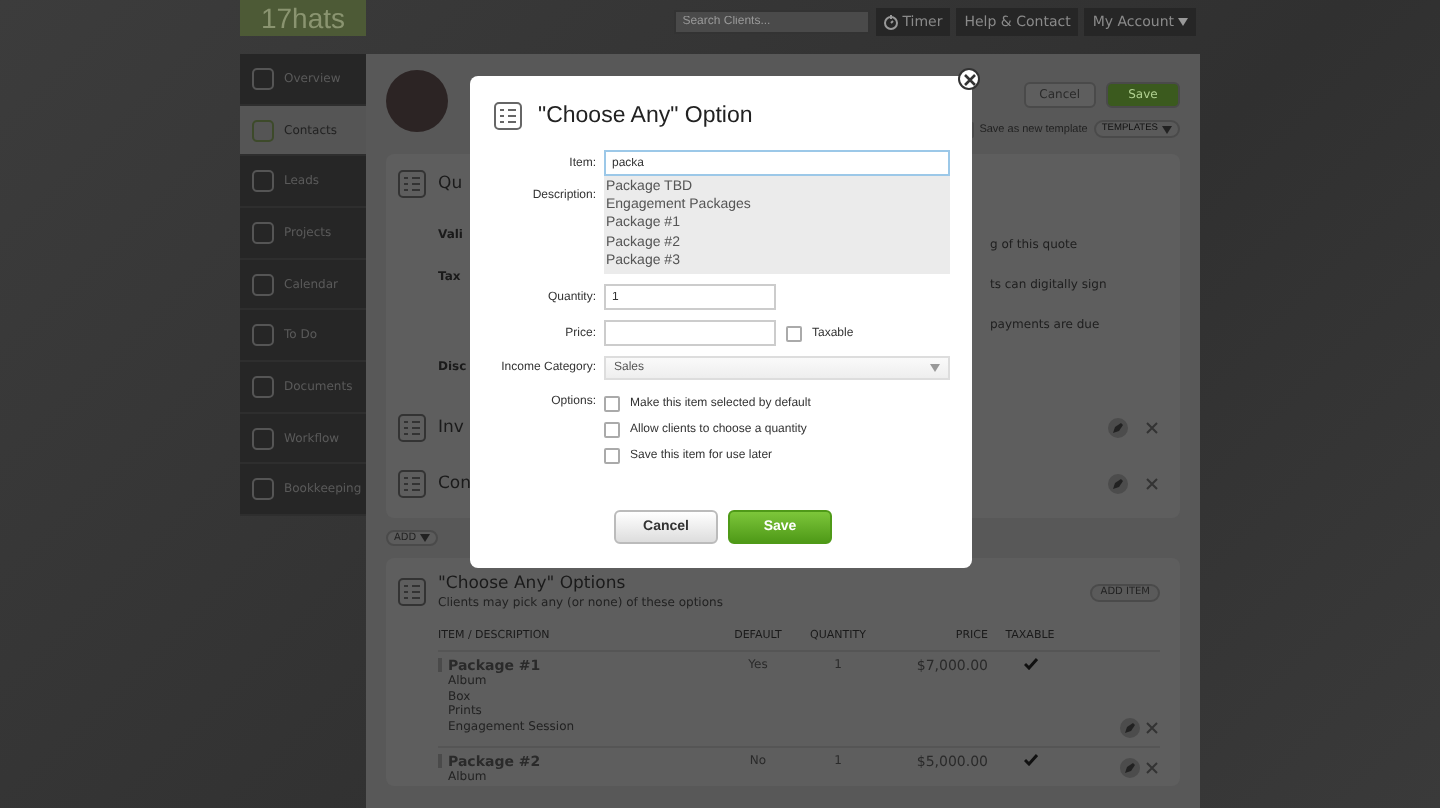  What do you see at coordinates (451, 428) in the screenshot?
I see `section-title: Inv` at bounding box center [451, 428].